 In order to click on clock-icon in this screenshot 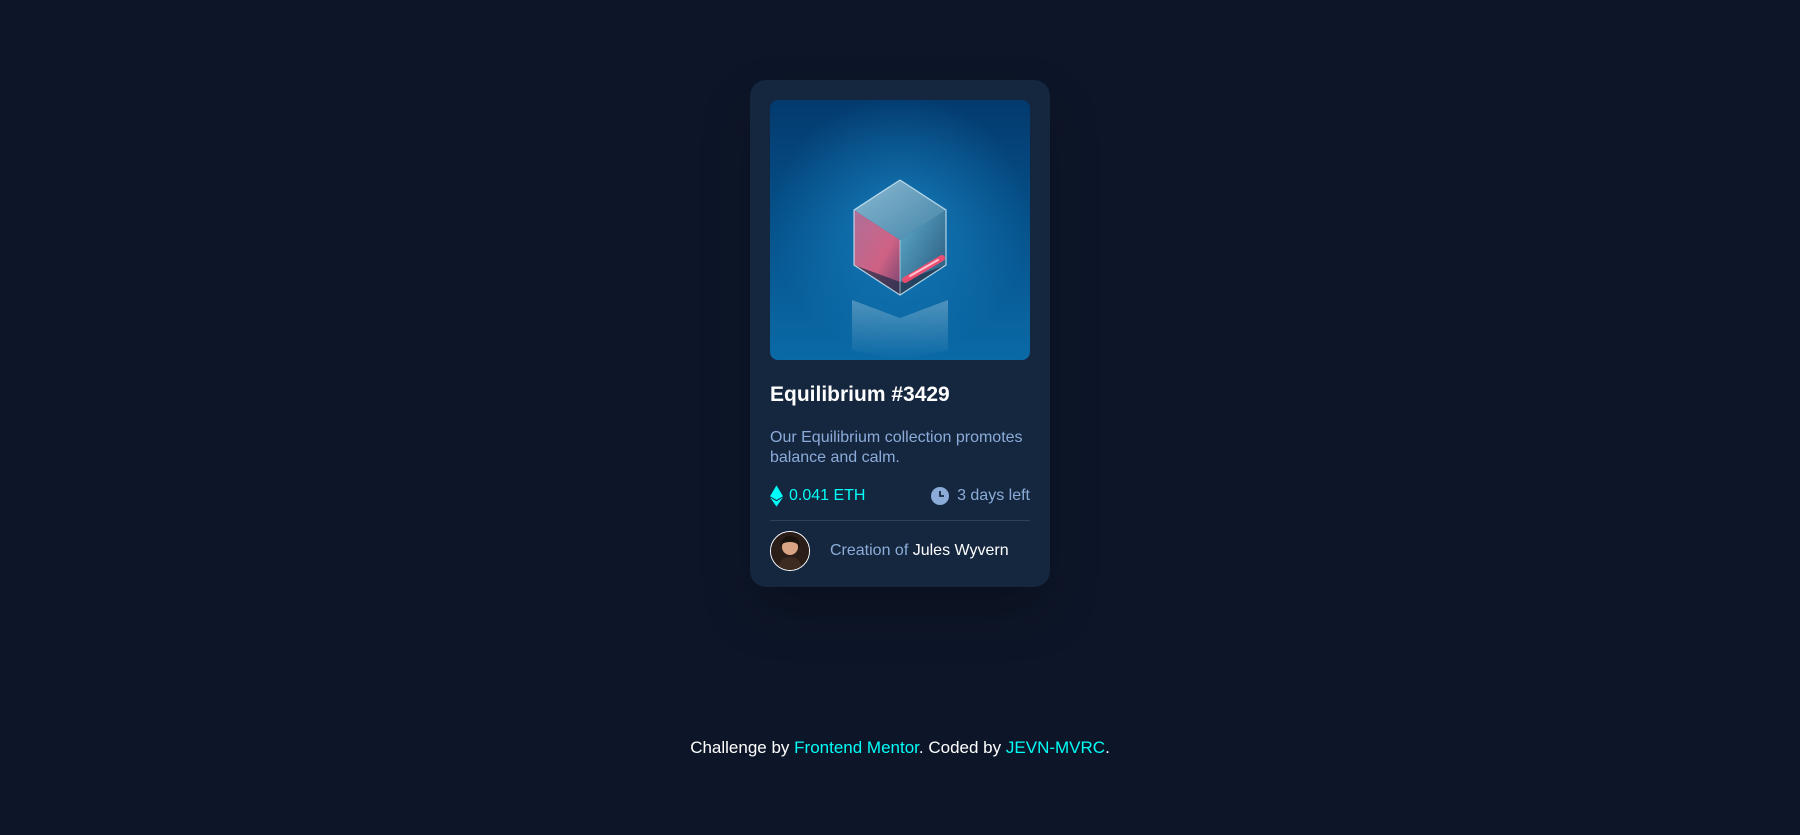, I will do `click(940, 496)`.